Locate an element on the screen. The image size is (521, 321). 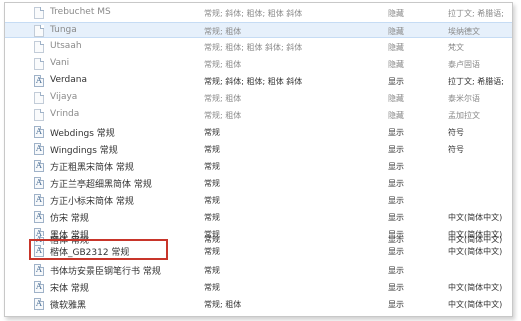
font-category: 泰卢固语 is located at coordinates (464, 64).